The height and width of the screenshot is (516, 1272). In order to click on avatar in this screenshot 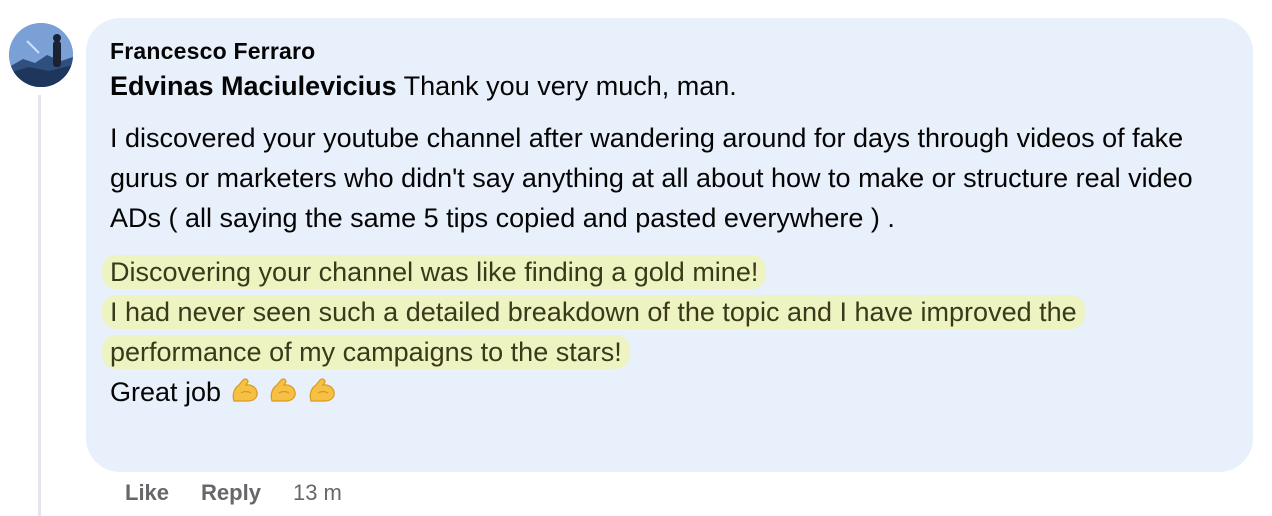, I will do `click(41, 55)`.